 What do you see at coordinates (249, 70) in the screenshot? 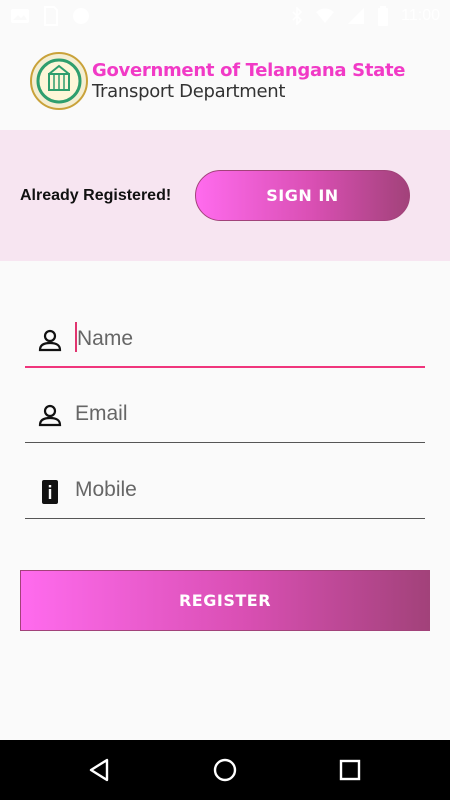
I see `government-title: Government of Telangana State` at bounding box center [249, 70].